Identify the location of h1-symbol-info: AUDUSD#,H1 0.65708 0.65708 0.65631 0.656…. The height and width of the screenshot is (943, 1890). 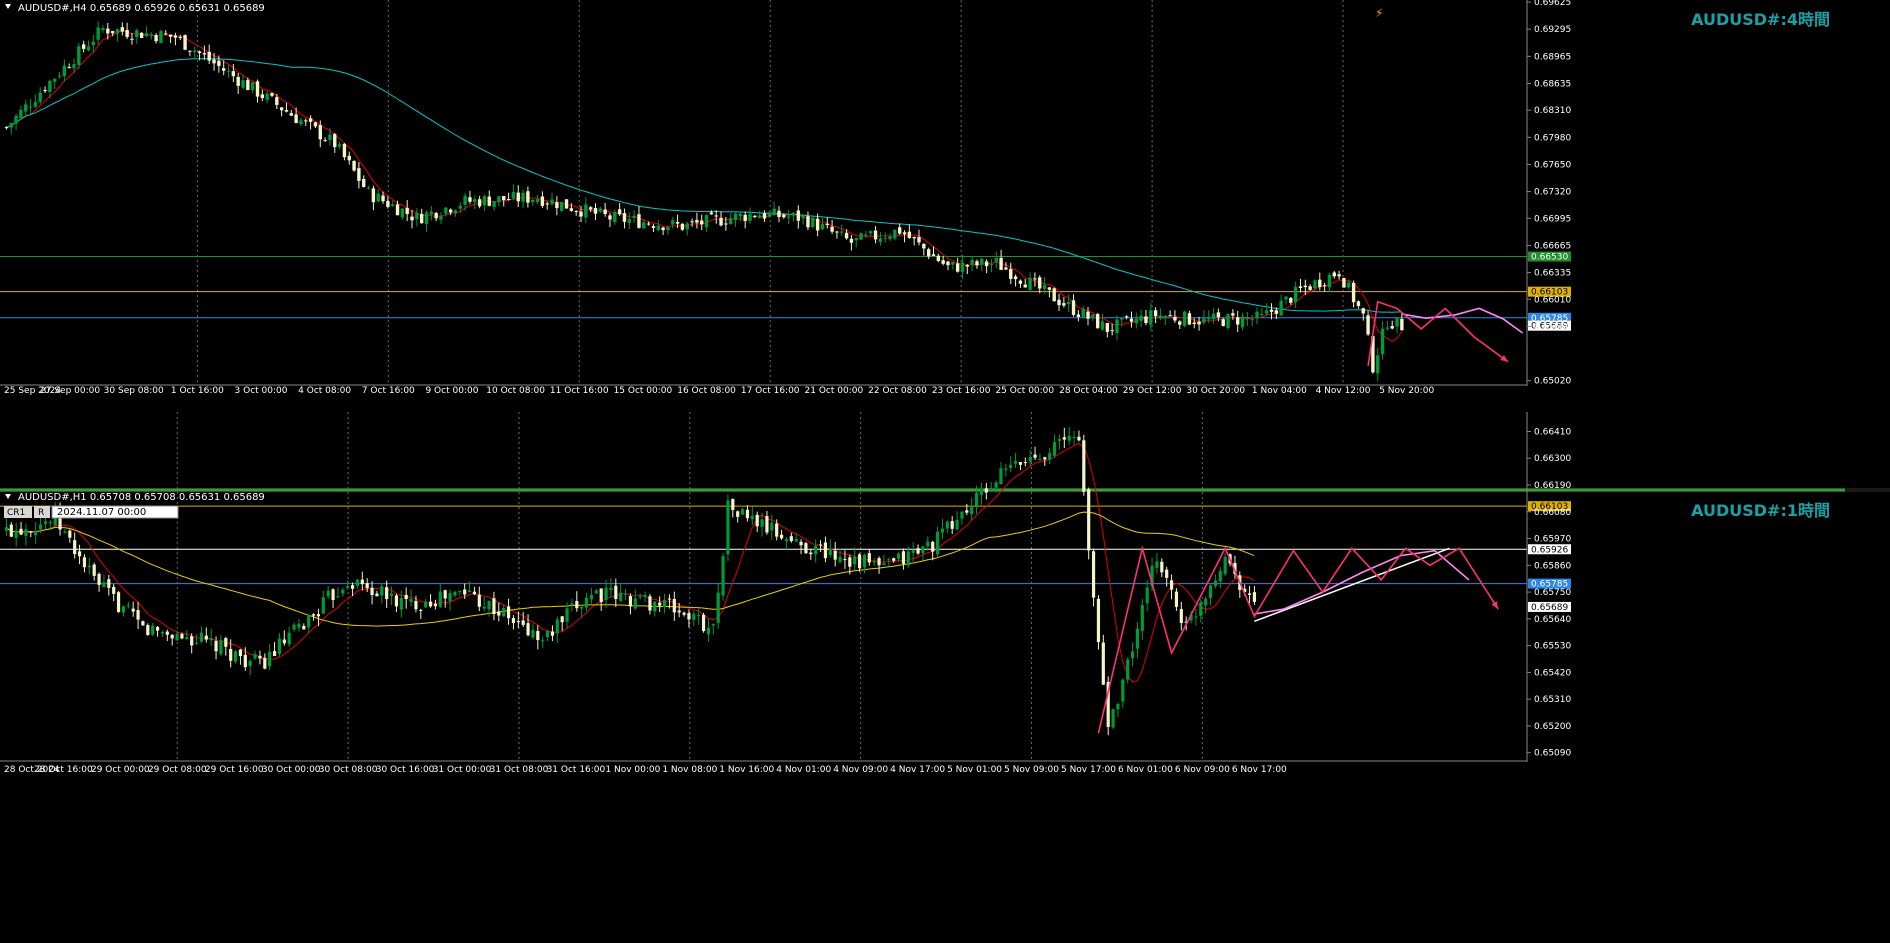
(141, 497).